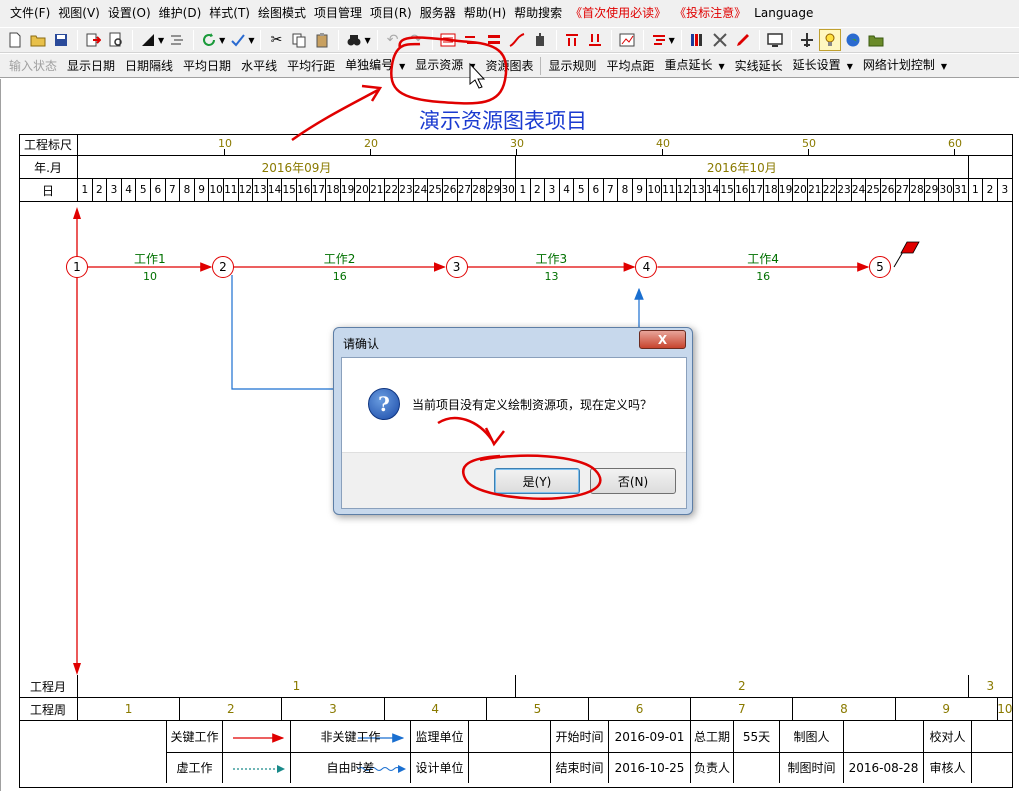  What do you see at coordinates (180, 13) in the screenshot?
I see `menu-item: 维护(D)` at bounding box center [180, 13].